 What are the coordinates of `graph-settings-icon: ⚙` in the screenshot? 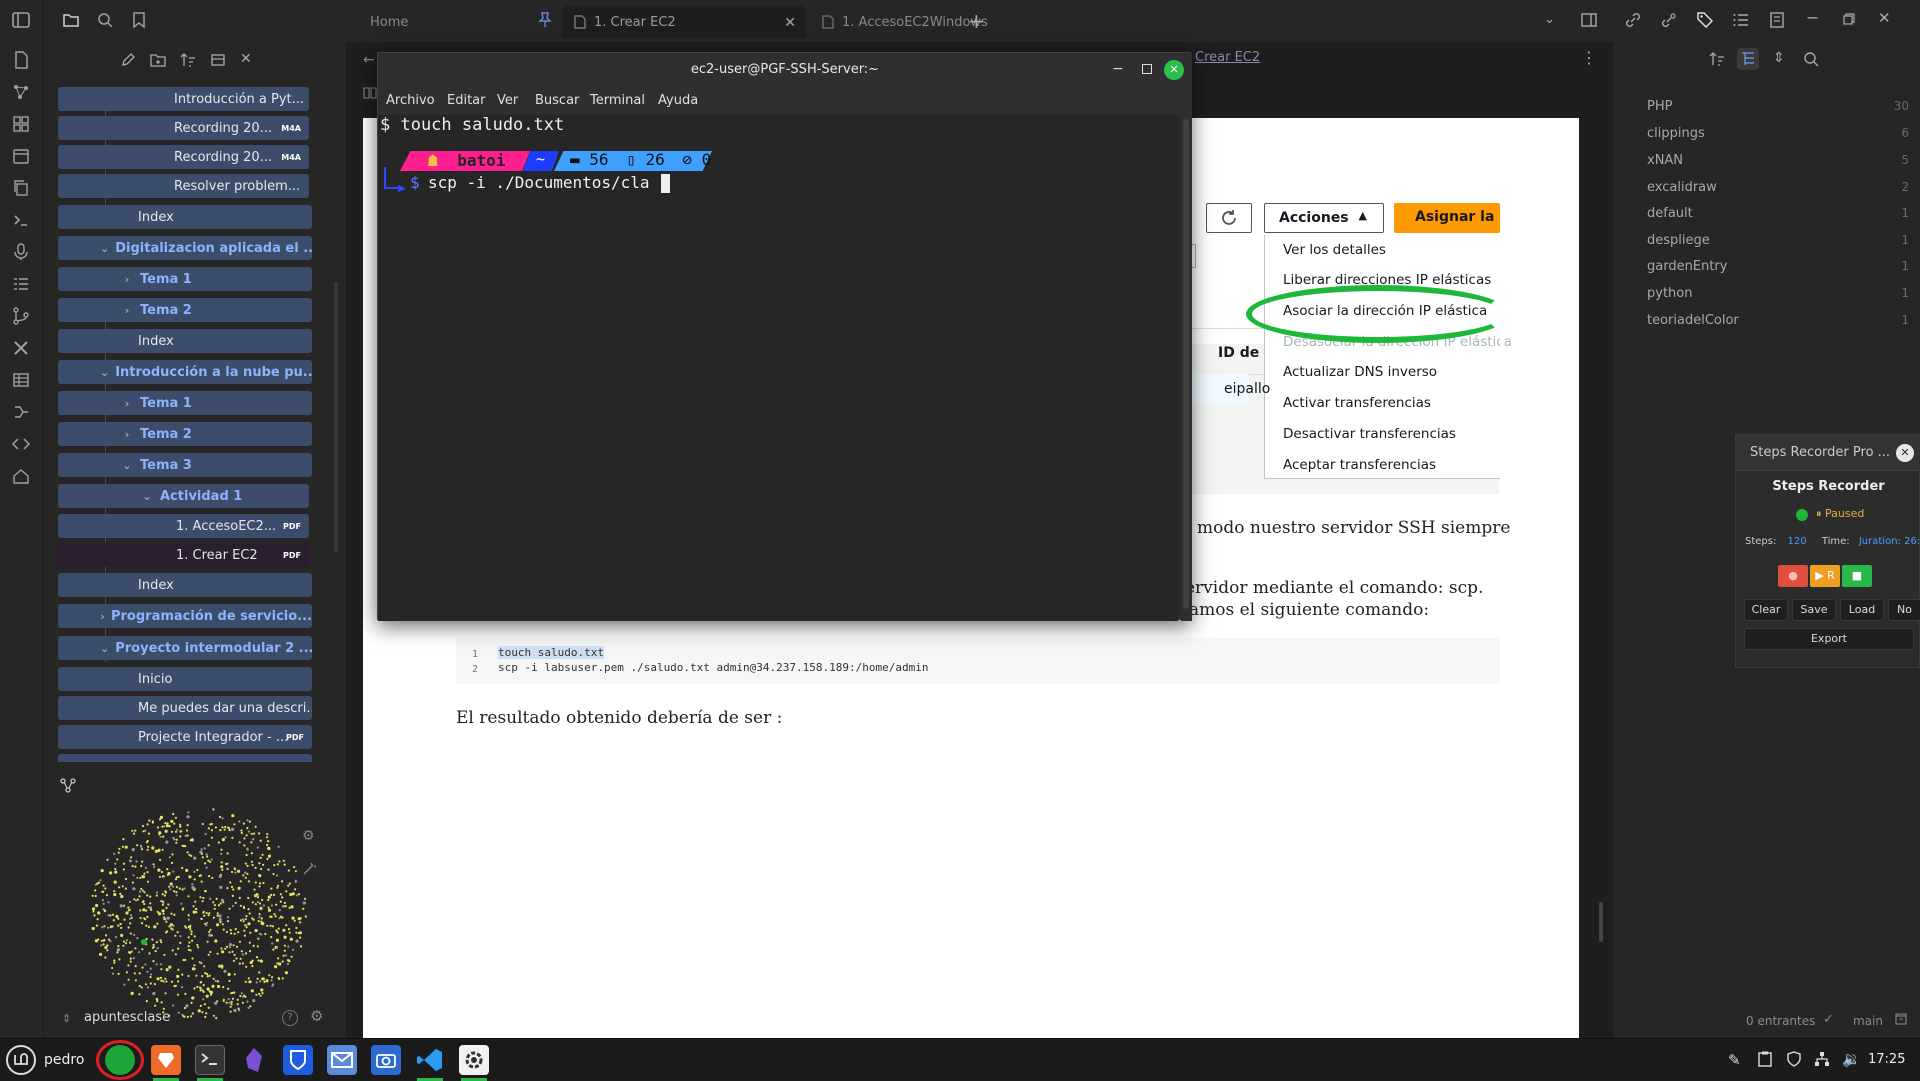 It's located at (308, 836).